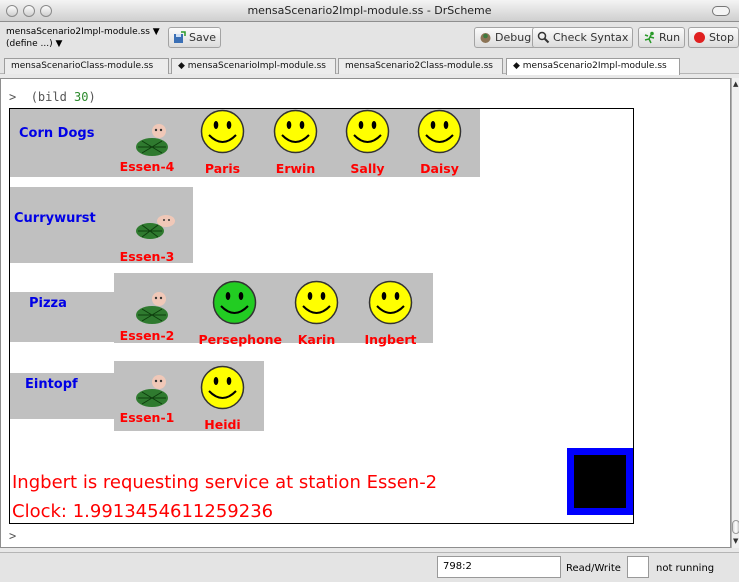 This screenshot has height=582, width=739. Describe the element at coordinates (316, 339) in the screenshot. I see `customer-name: Karin` at that location.